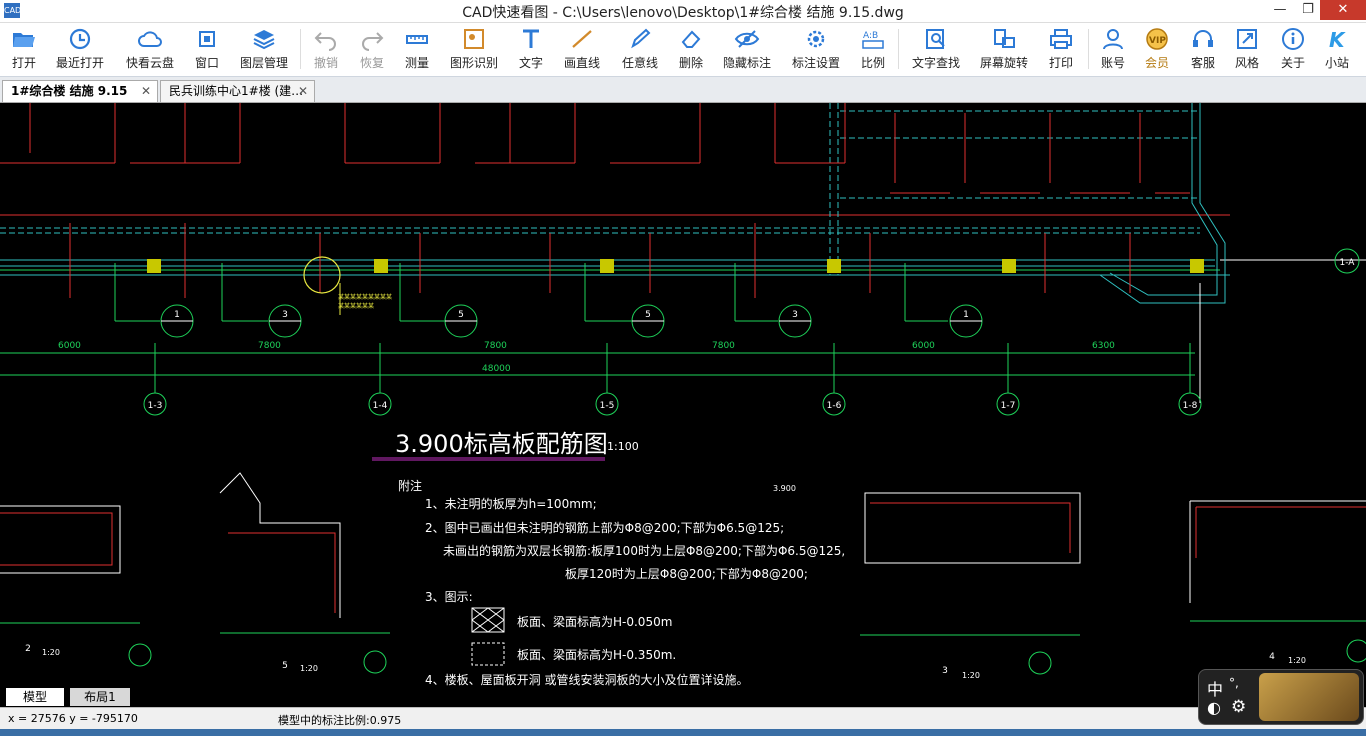 The image size is (1366, 736). I want to click on folder-open-icon, so click(24, 40).